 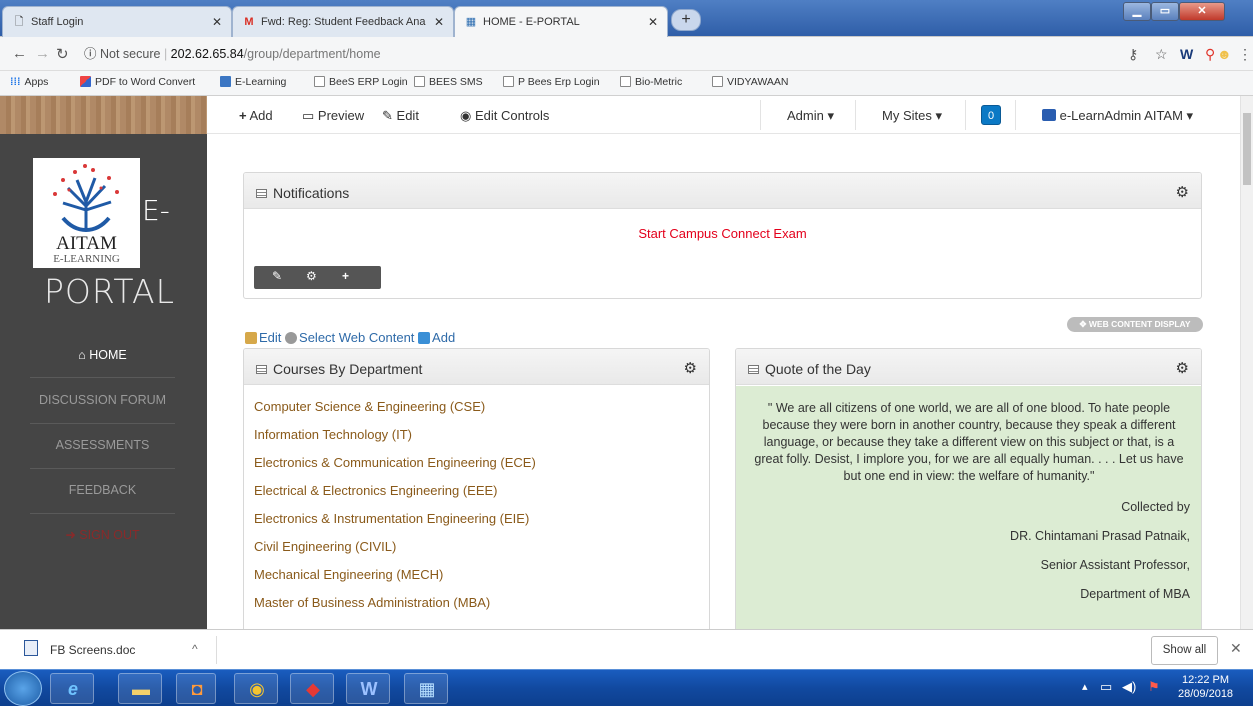 What do you see at coordinates (102, 534) in the screenshot?
I see `nav-sign-out: ➜ SIGN OUT` at bounding box center [102, 534].